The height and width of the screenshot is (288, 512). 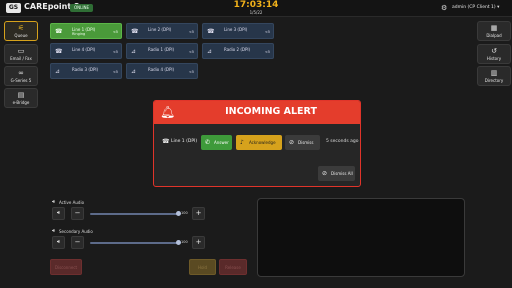 I want to click on clock-time: 17:03:14, so click(x=256, y=5).